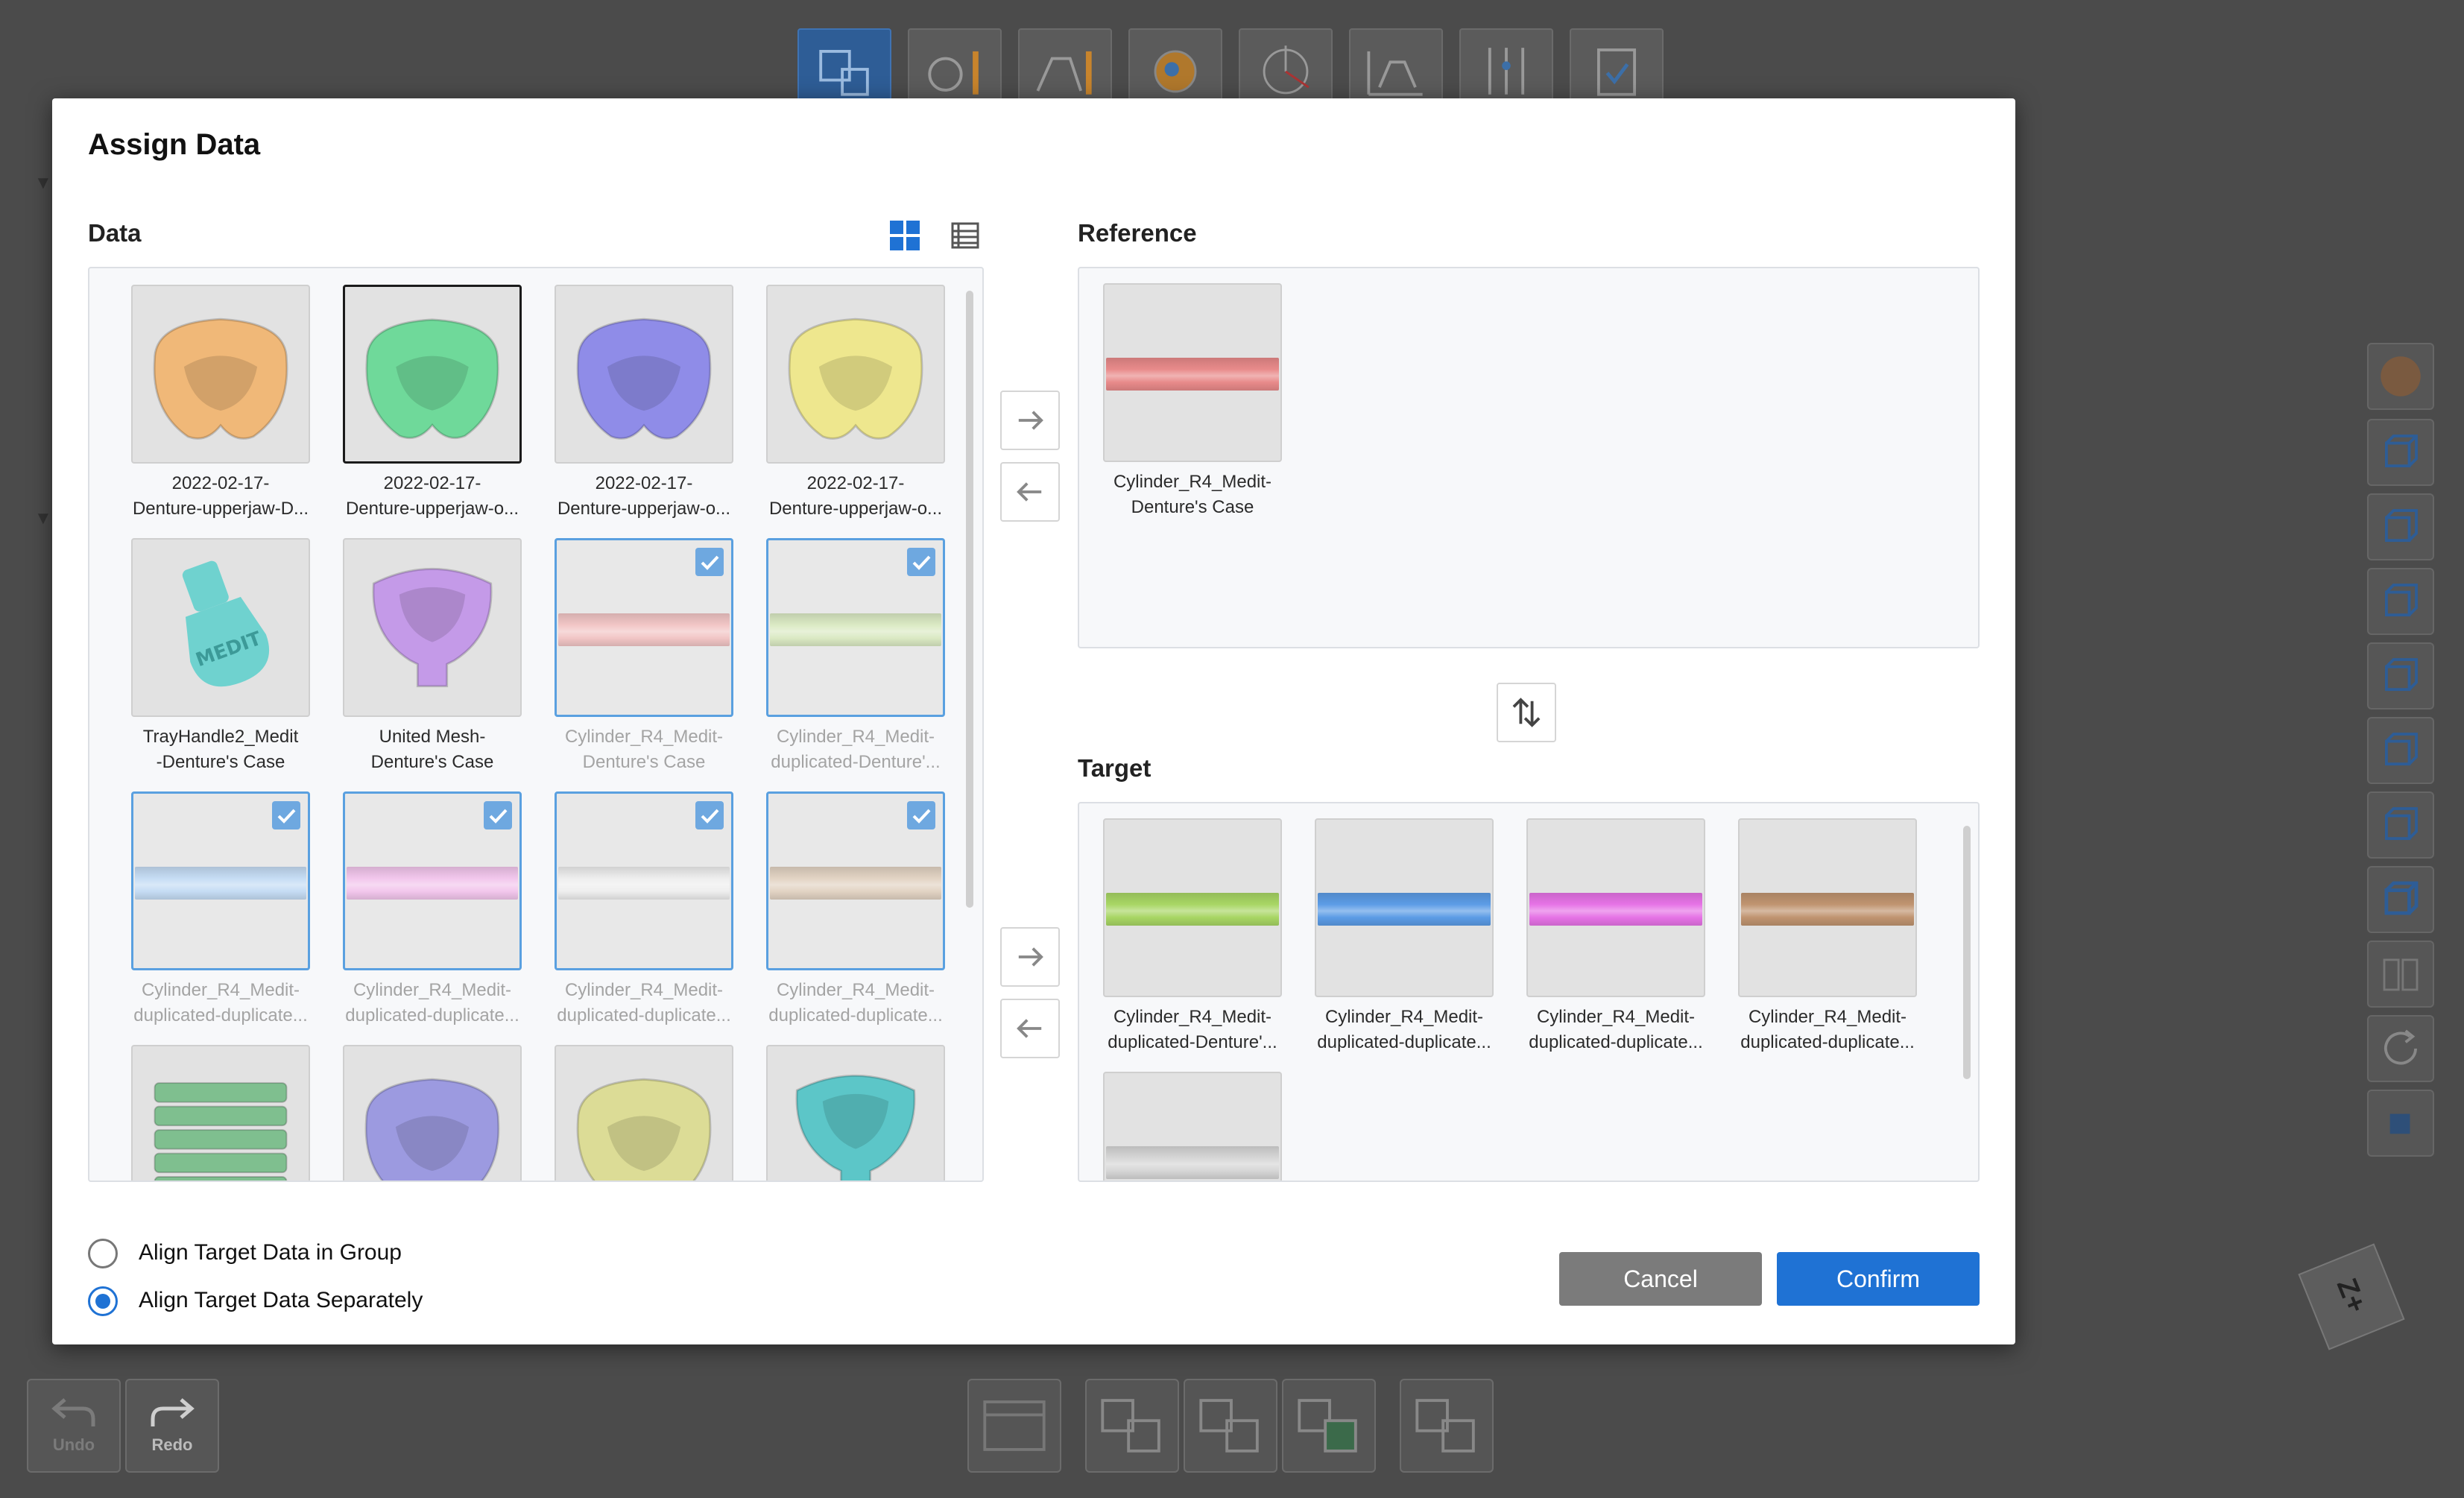 Image resolution: width=2464 pixels, height=1498 pixels. Describe the element at coordinates (220, 378) in the screenshot. I see `jaw-model-icon` at that location.